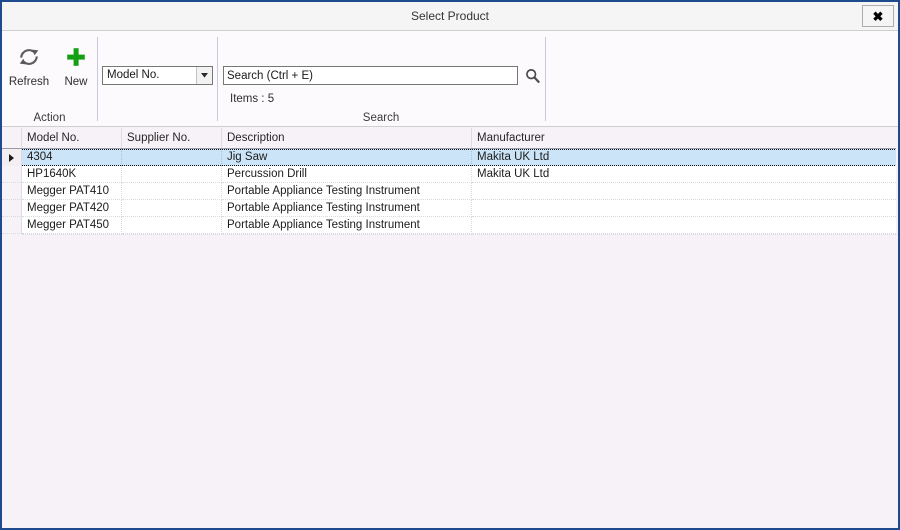 The image size is (900, 530). I want to click on chevron-down-icon, so click(204, 75).